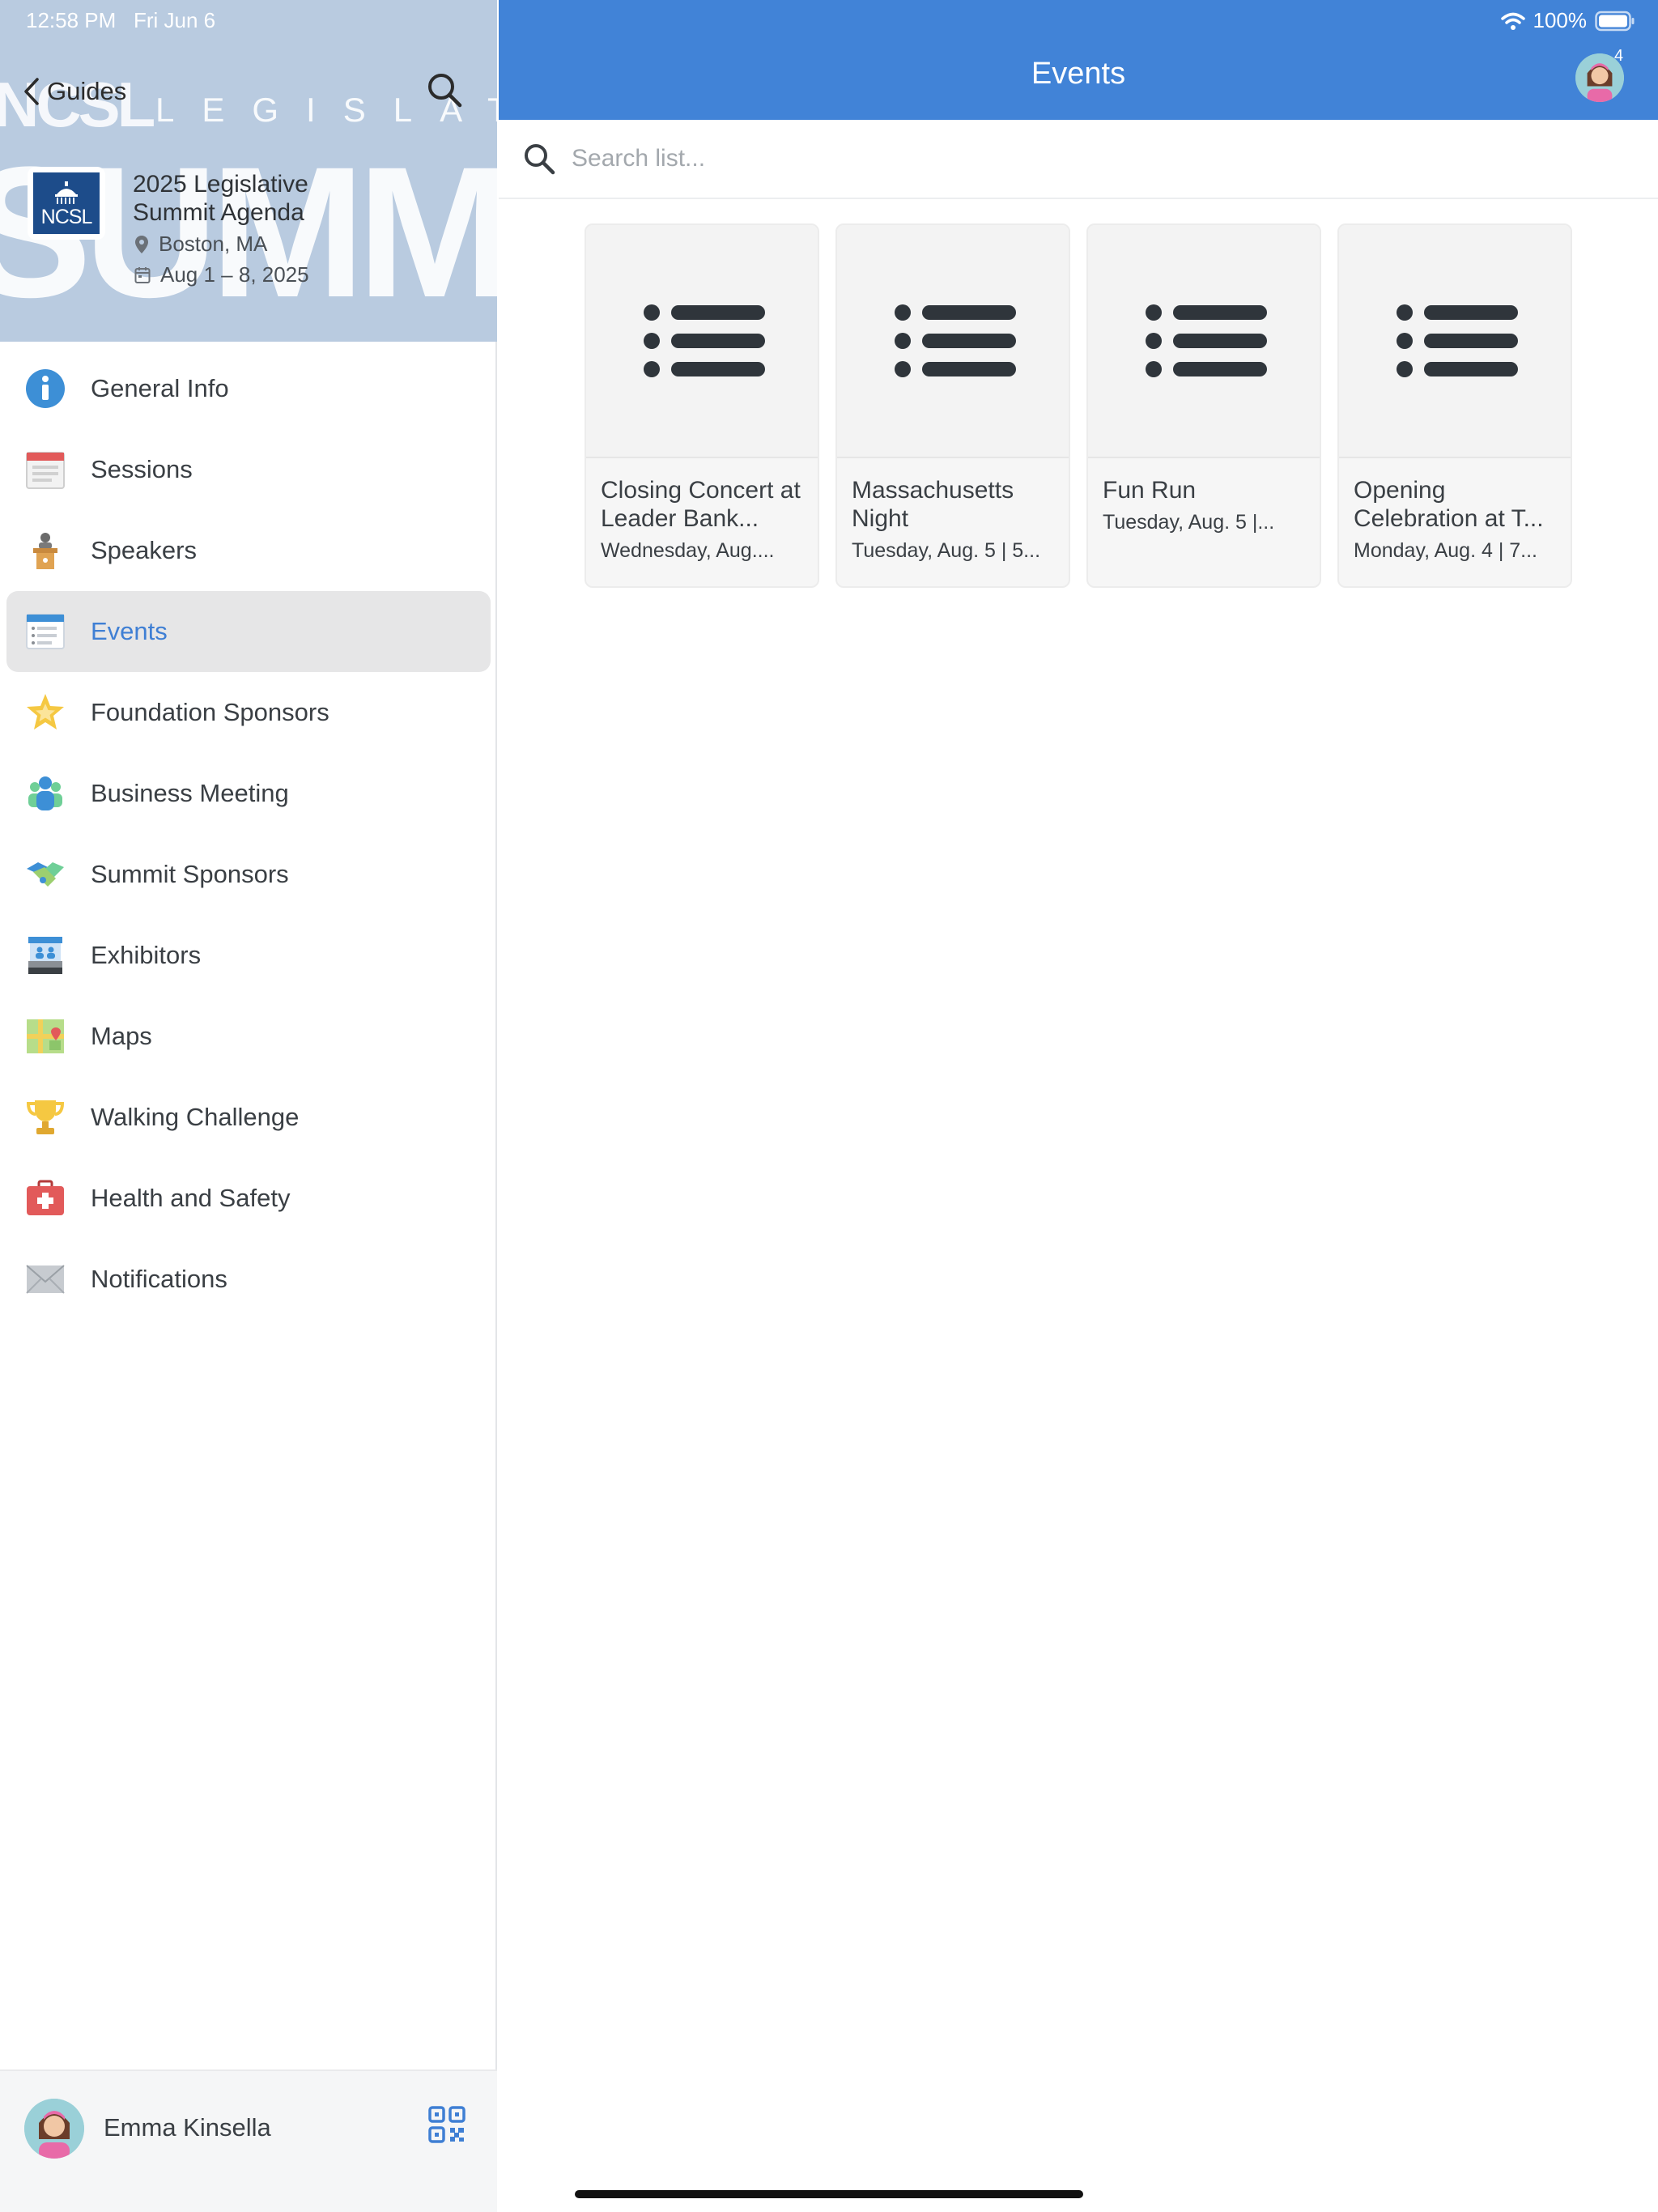  What do you see at coordinates (45, 632) in the screenshot?
I see `event-list-icon` at bounding box center [45, 632].